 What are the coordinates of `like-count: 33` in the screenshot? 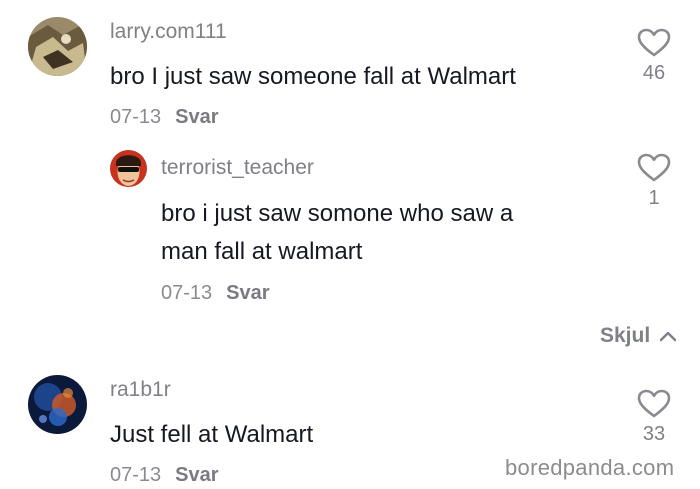 It's located at (654, 434).